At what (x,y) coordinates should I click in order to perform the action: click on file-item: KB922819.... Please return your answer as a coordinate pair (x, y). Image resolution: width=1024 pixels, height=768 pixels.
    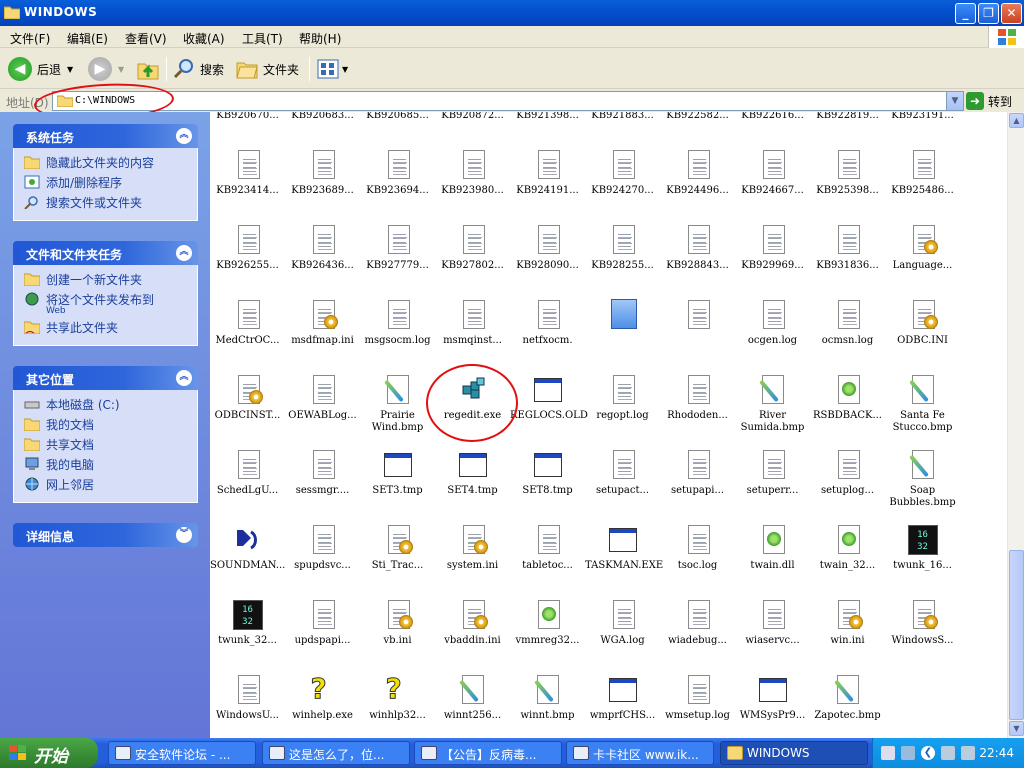
    Looking at the image, I should click on (847, 117).